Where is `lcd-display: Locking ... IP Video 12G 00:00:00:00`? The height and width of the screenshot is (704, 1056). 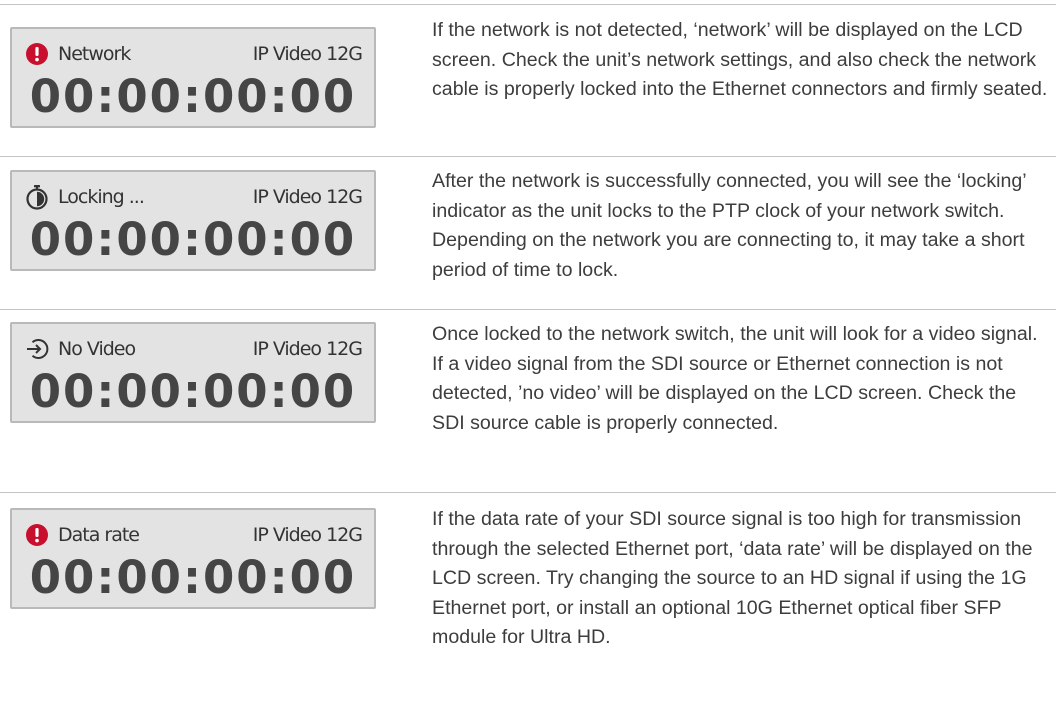
lcd-display: Locking ... IP Video 12G 00:00:00:00 is located at coordinates (193, 220).